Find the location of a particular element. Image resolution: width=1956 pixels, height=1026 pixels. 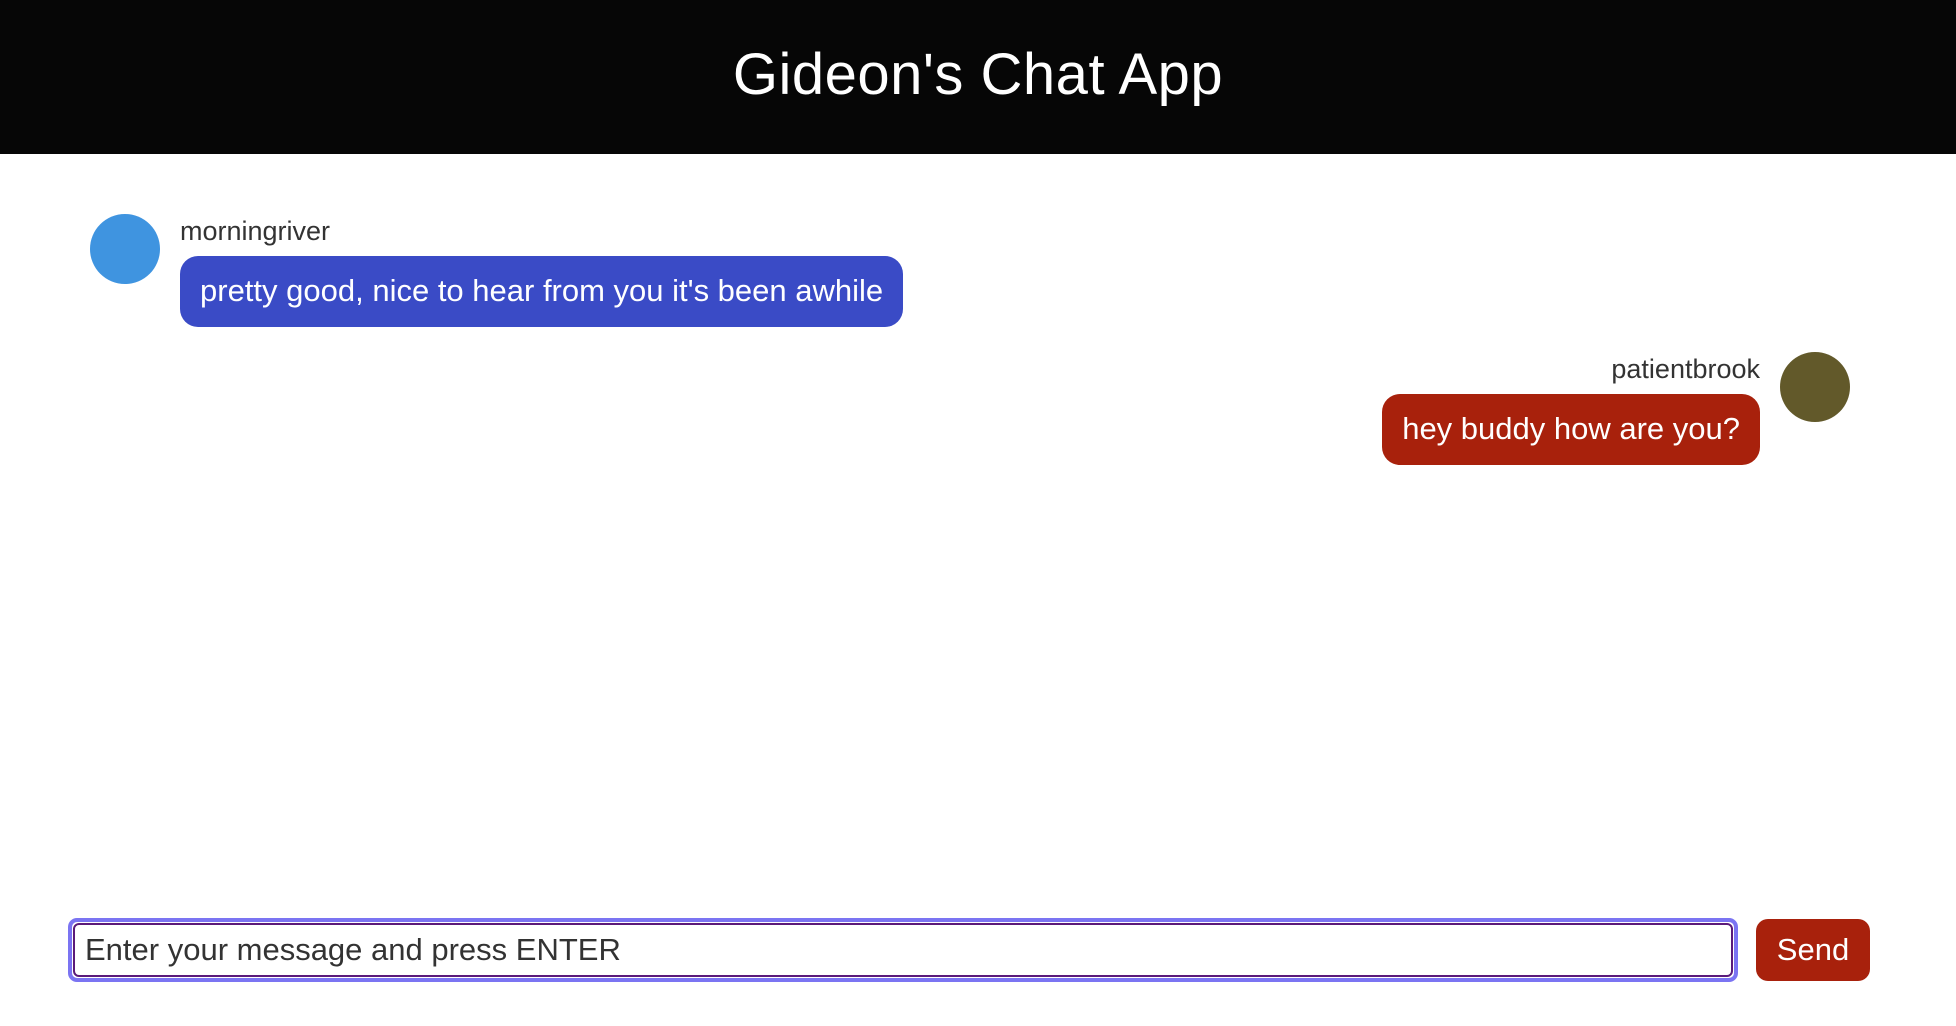

message-input-focus-ring is located at coordinates (903, 950).